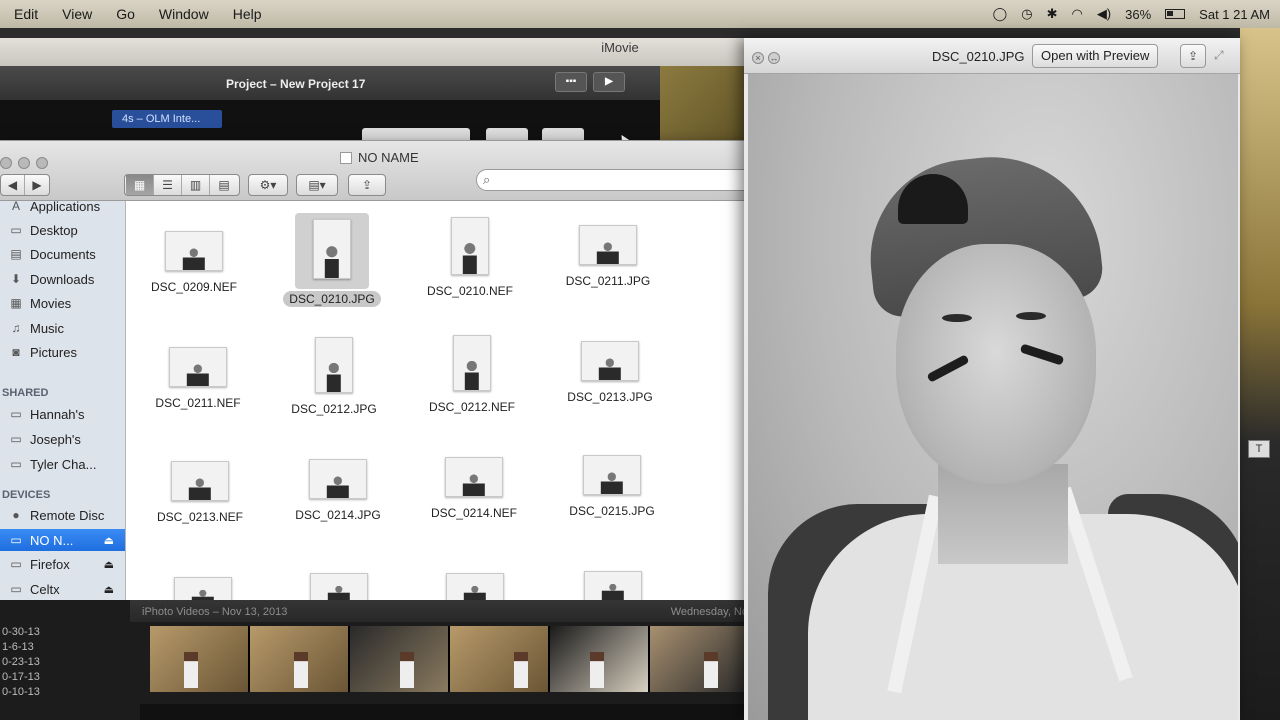  What do you see at coordinates (24, 163) in the screenshot?
I see `minimize-button` at bounding box center [24, 163].